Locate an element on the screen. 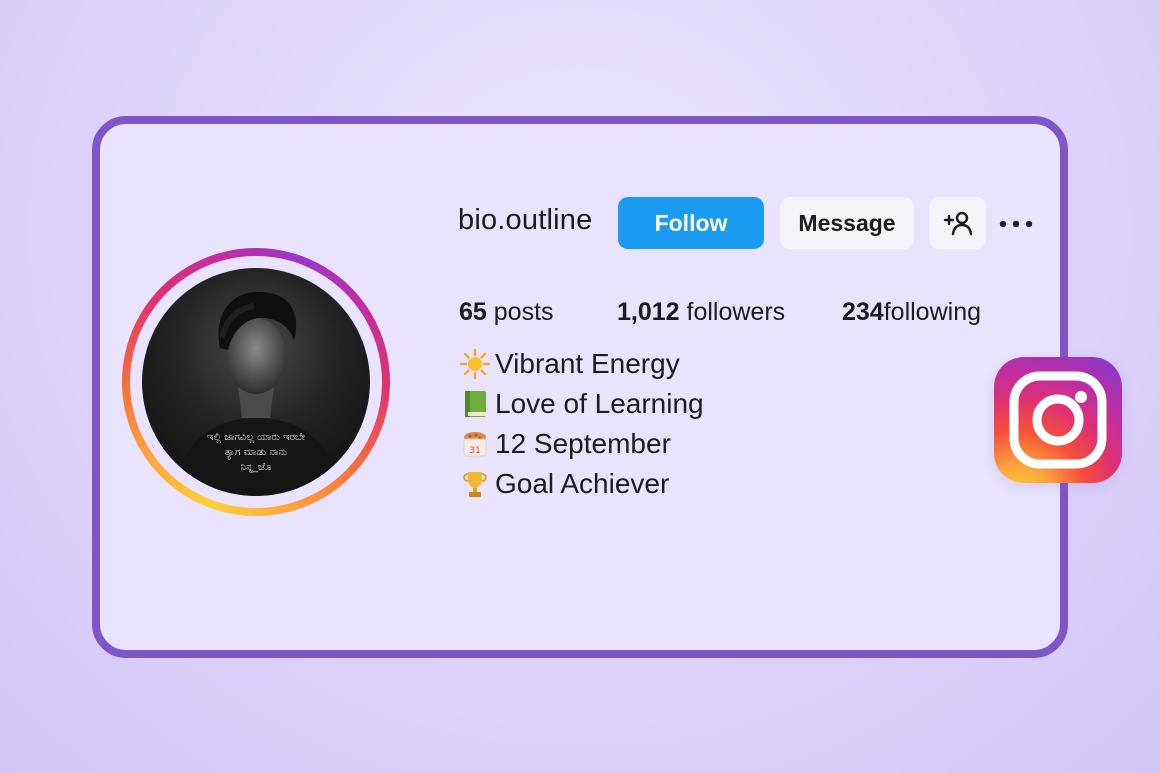  username: bio.outline is located at coordinates (525, 220).